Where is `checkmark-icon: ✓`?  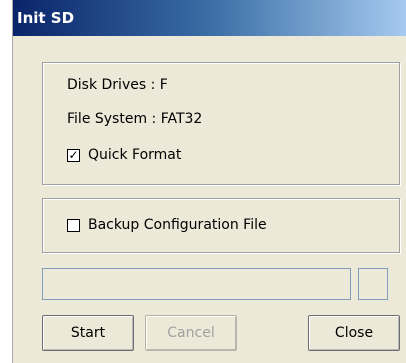
checkmark-icon: ✓ is located at coordinates (73, 155).